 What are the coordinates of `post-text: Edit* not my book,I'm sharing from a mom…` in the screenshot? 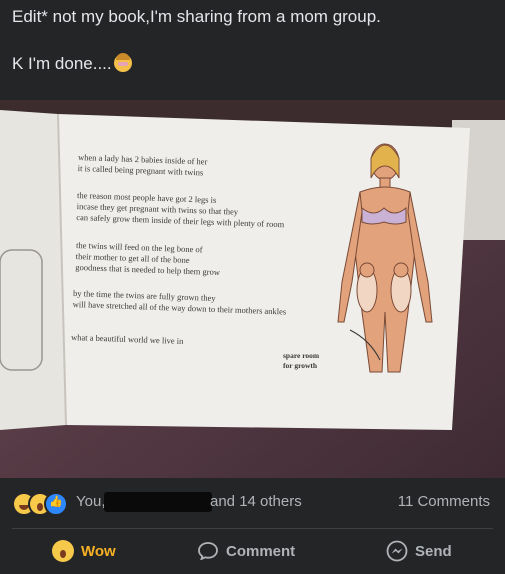 It's located at (253, 40).